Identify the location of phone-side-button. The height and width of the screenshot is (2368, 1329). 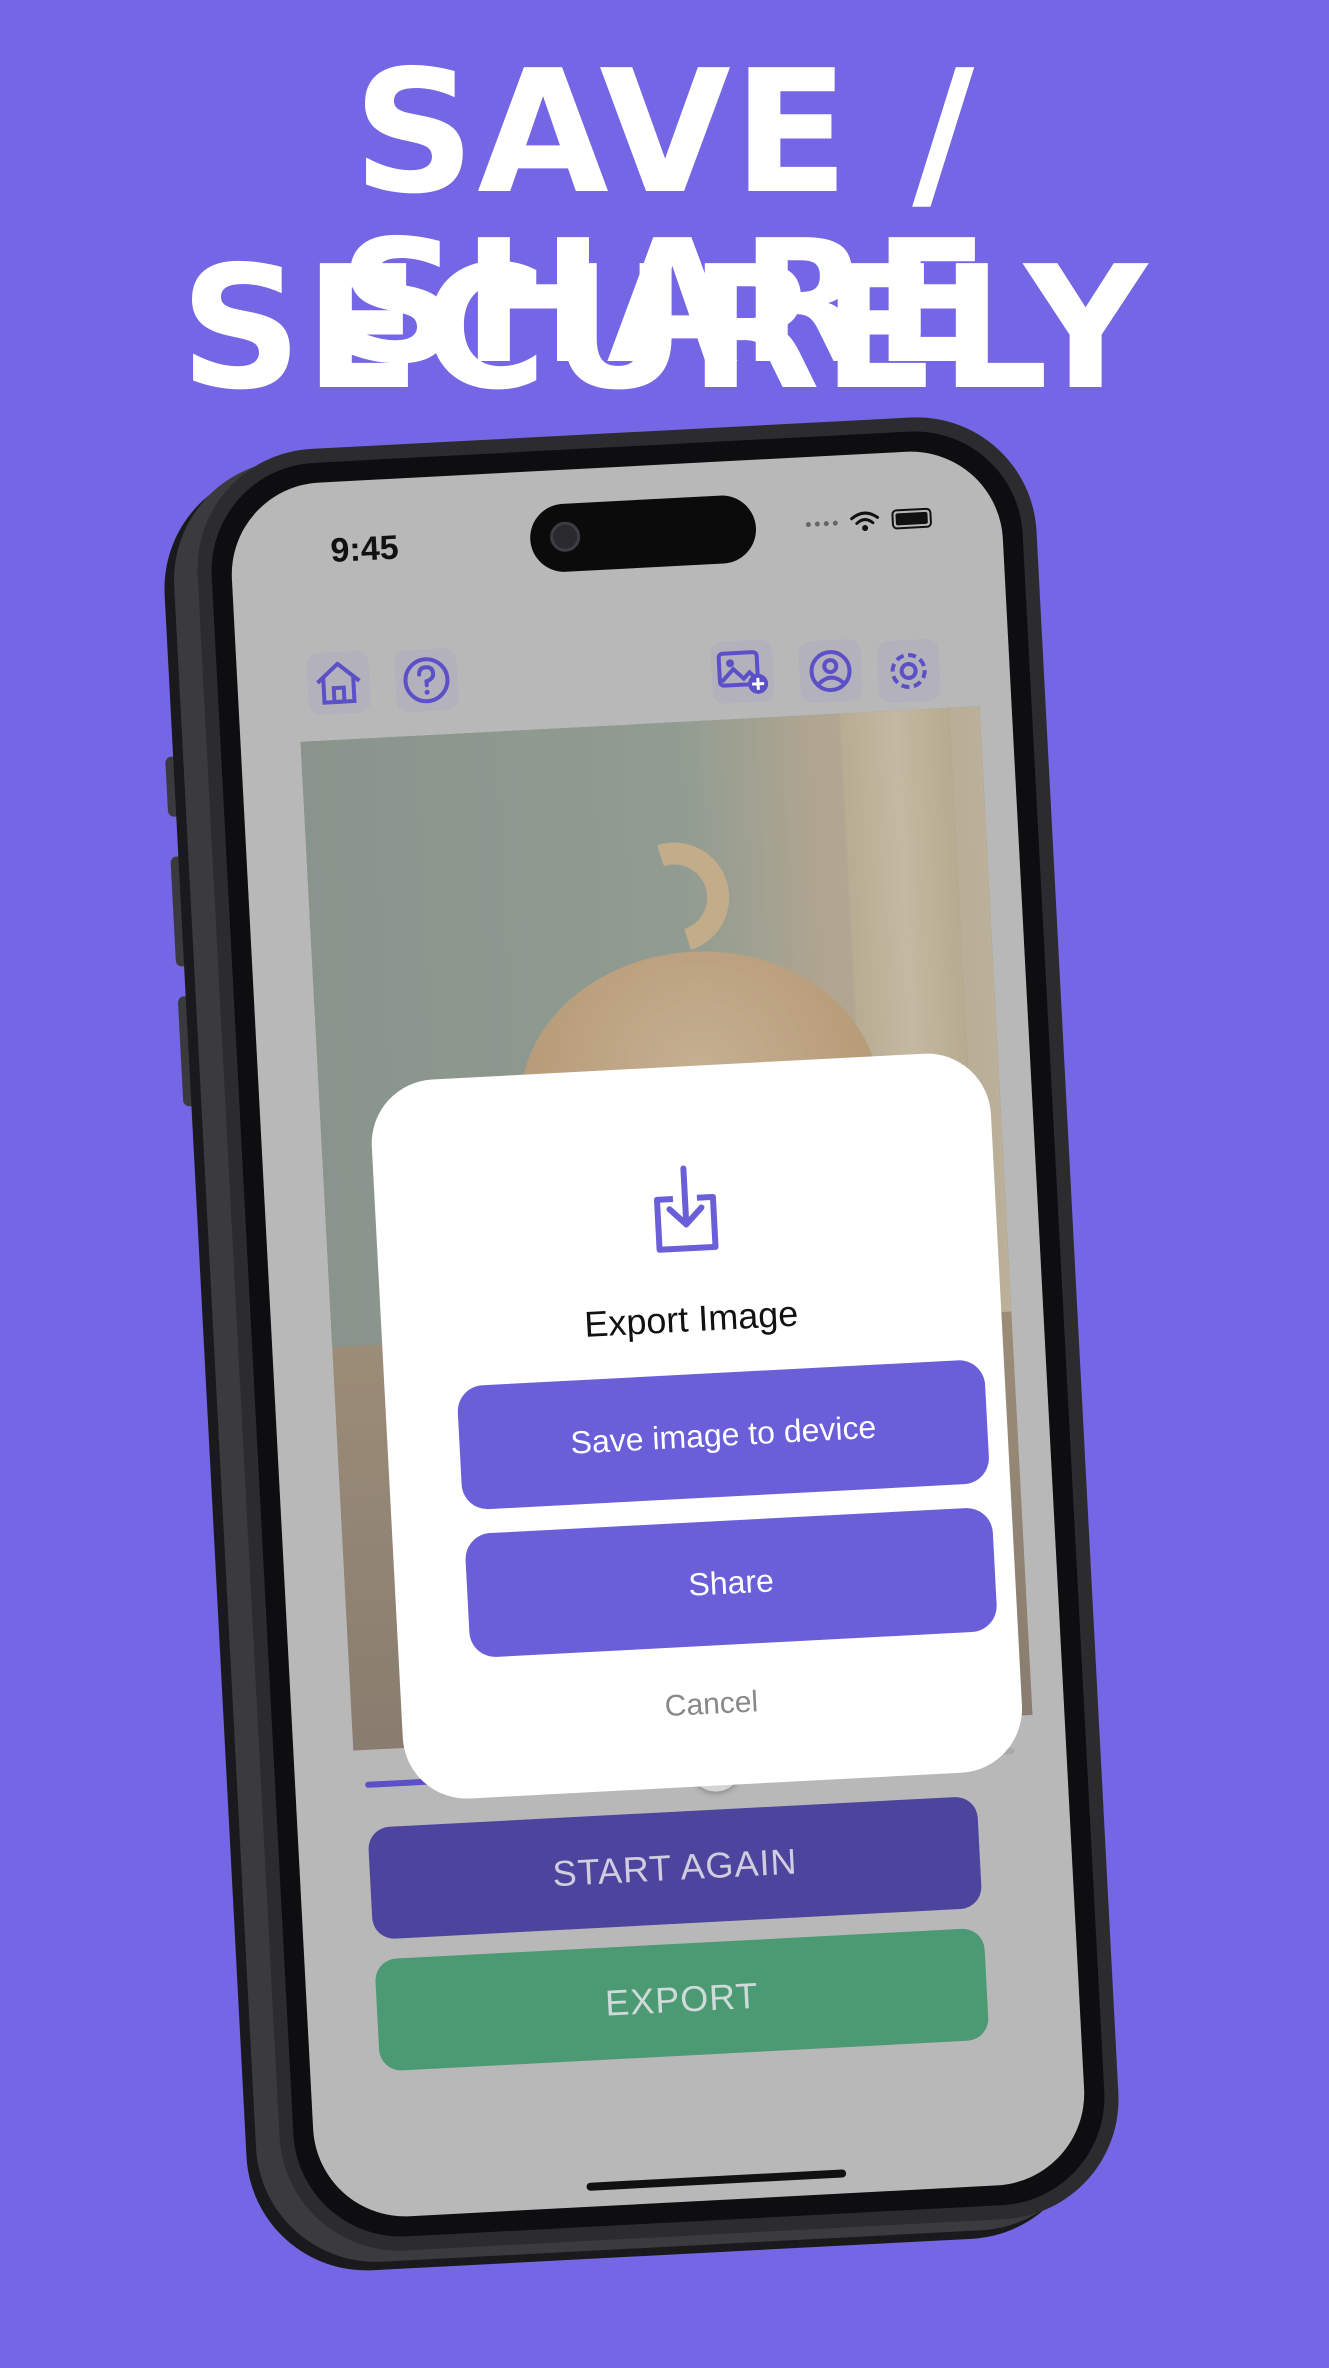
(174, 786).